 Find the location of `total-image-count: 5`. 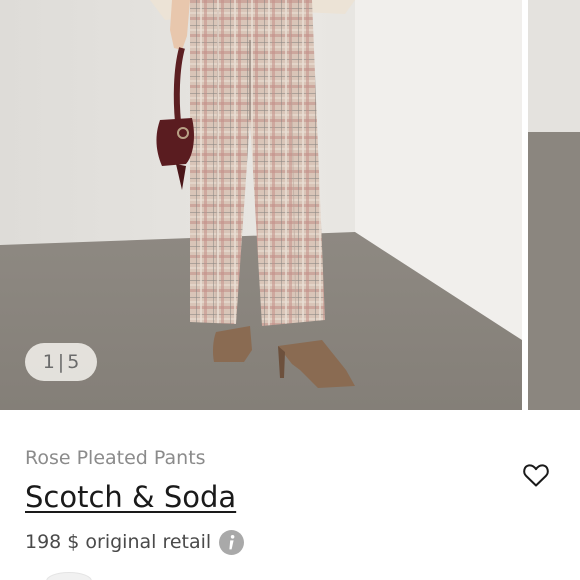

total-image-count: 5 is located at coordinates (73, 362).